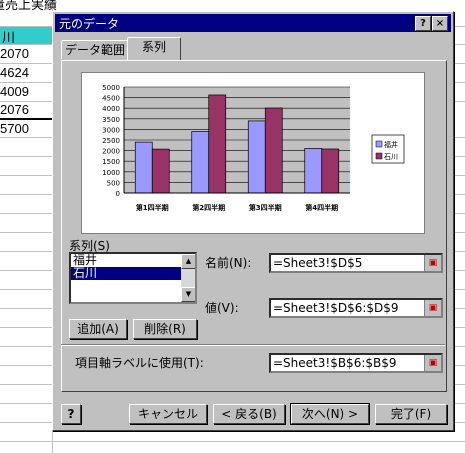 This screenshot has height=453, width=465. I want to click on values-label: 値(V):, so click(222, 308).